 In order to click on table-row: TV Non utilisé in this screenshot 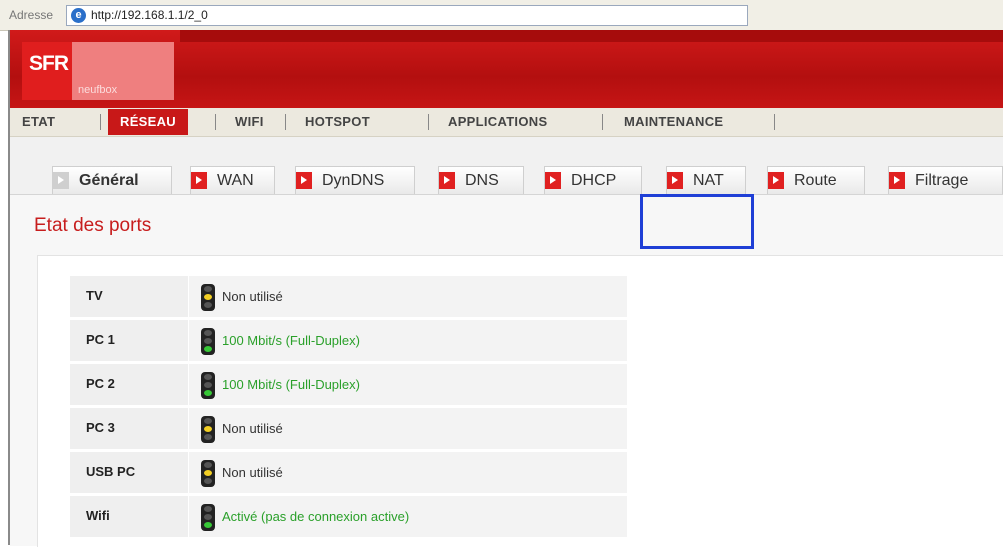, I will do `click(348, 296)`.